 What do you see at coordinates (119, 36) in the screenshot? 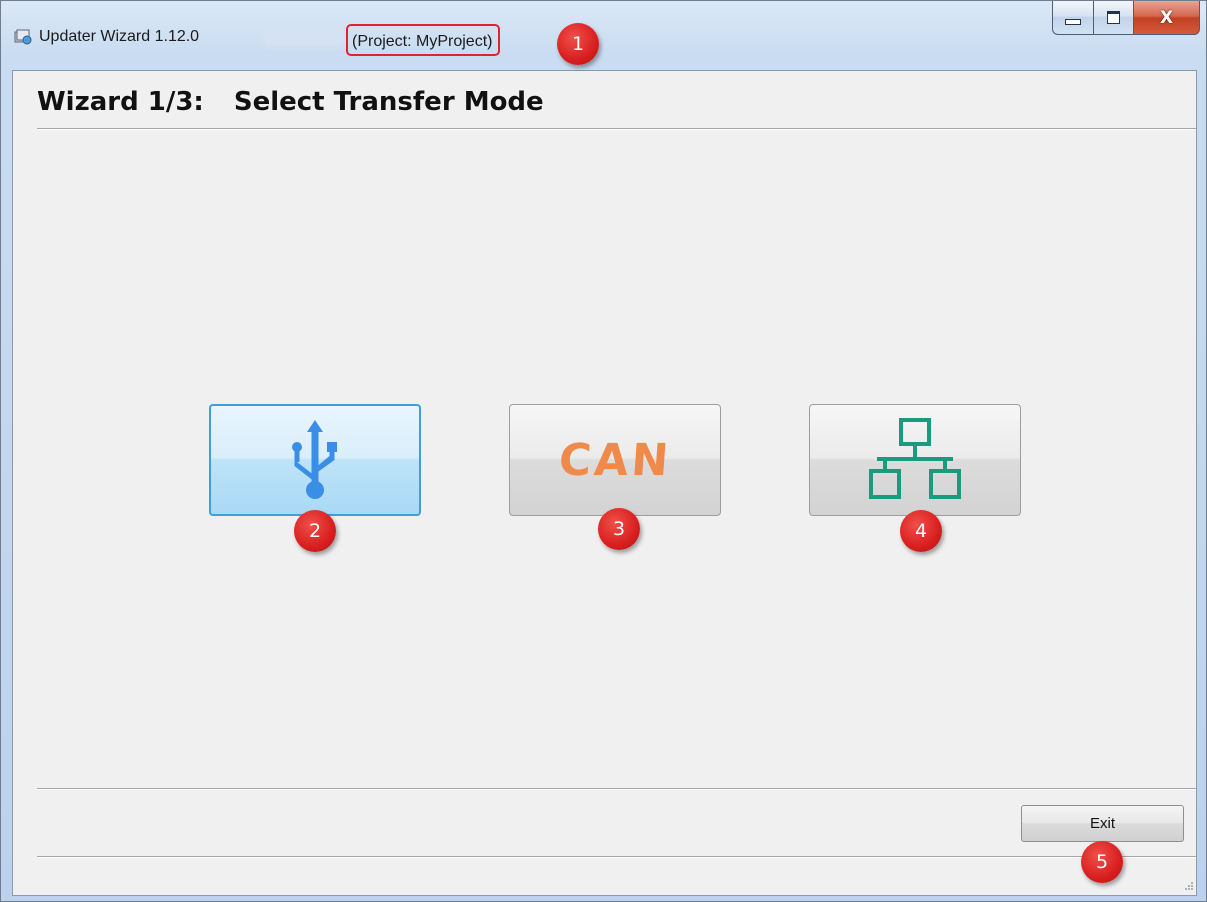
I see `window-title: Updater Wizard 1.12.0` at bounding box center [119, 36].